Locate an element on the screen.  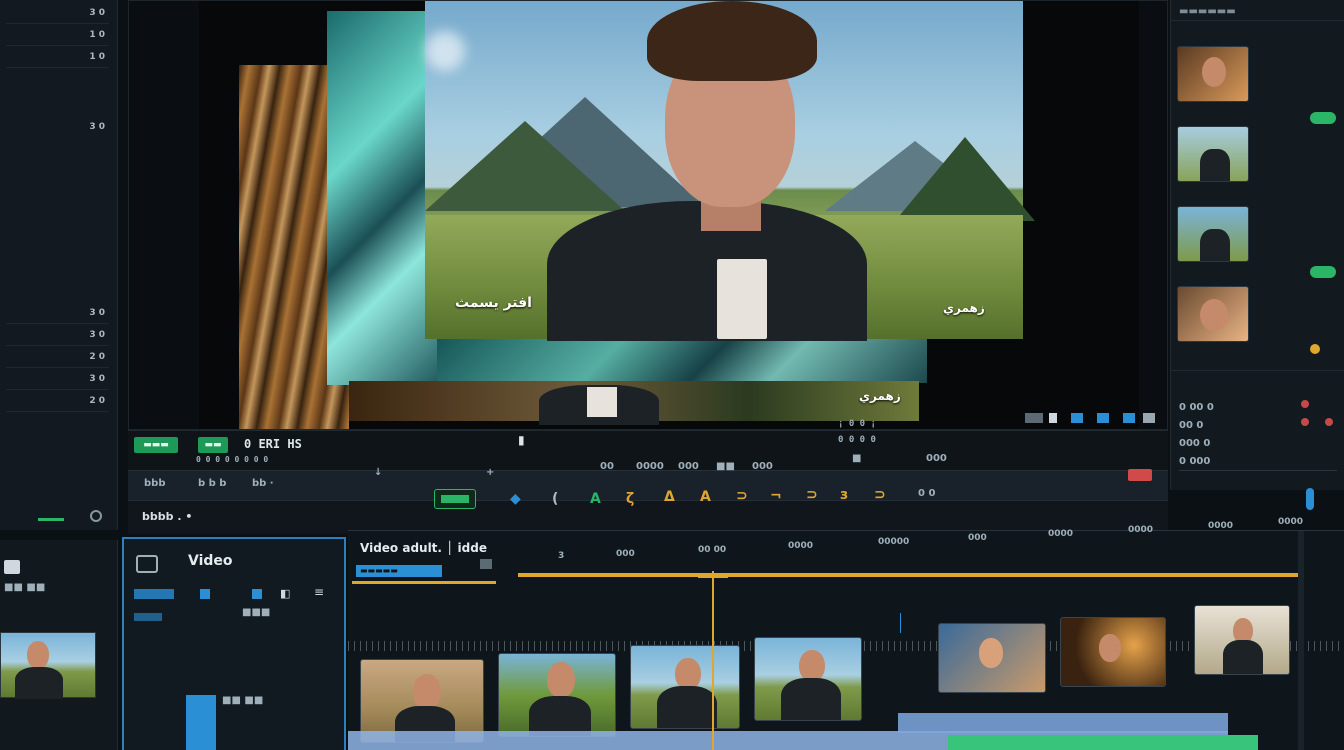
keyframe-icon is located at coordinates (1315, 349).